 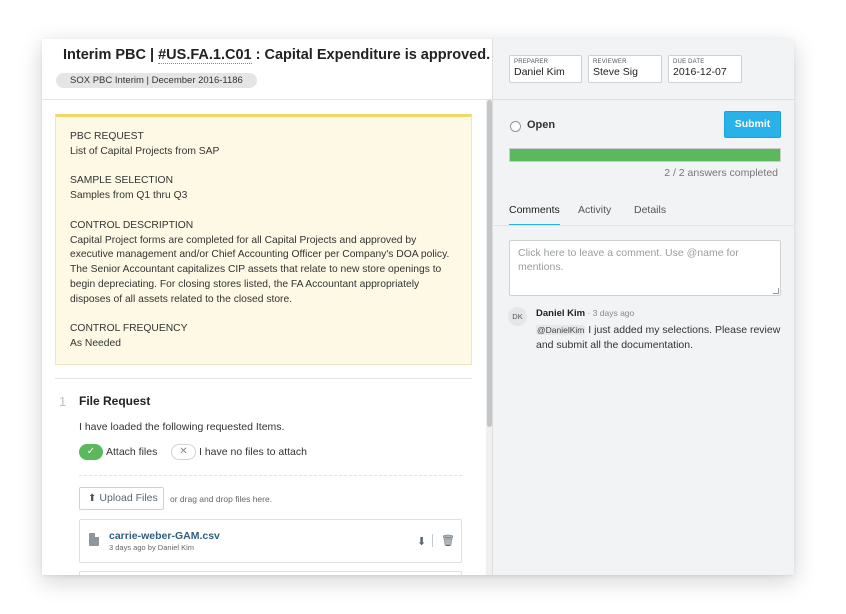 I want to click on comment-author: Daniel Kim · 3 days ago, so click(x=585, y=313).